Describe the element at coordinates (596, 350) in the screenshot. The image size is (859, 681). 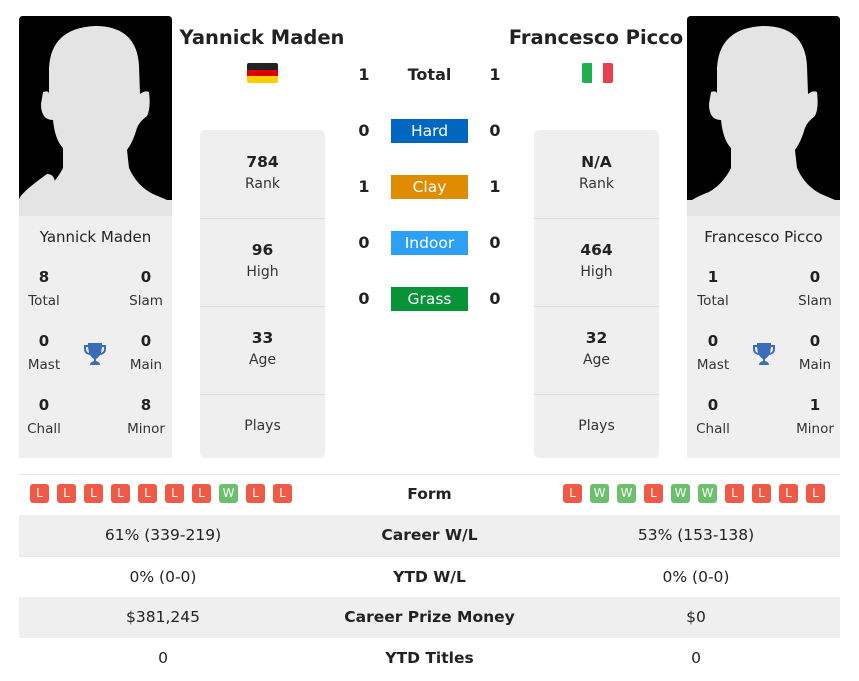
I see `player2-age: 32 Age` at that location.